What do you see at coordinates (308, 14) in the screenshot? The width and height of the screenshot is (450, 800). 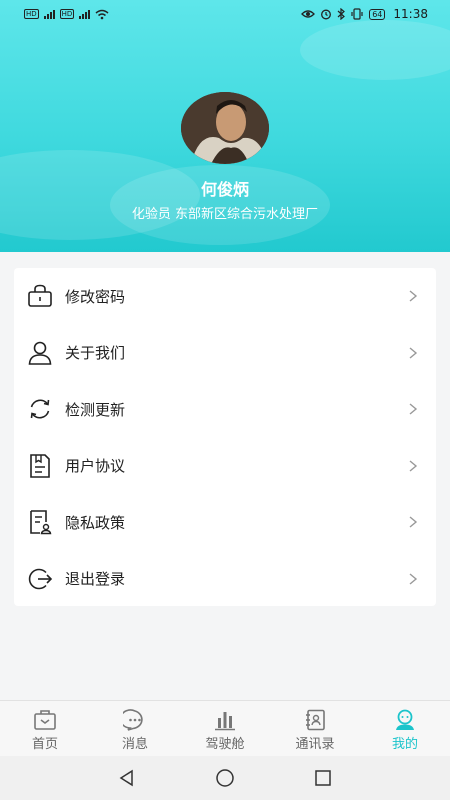 I see `eye-icon` at bounding box center [308, 14].